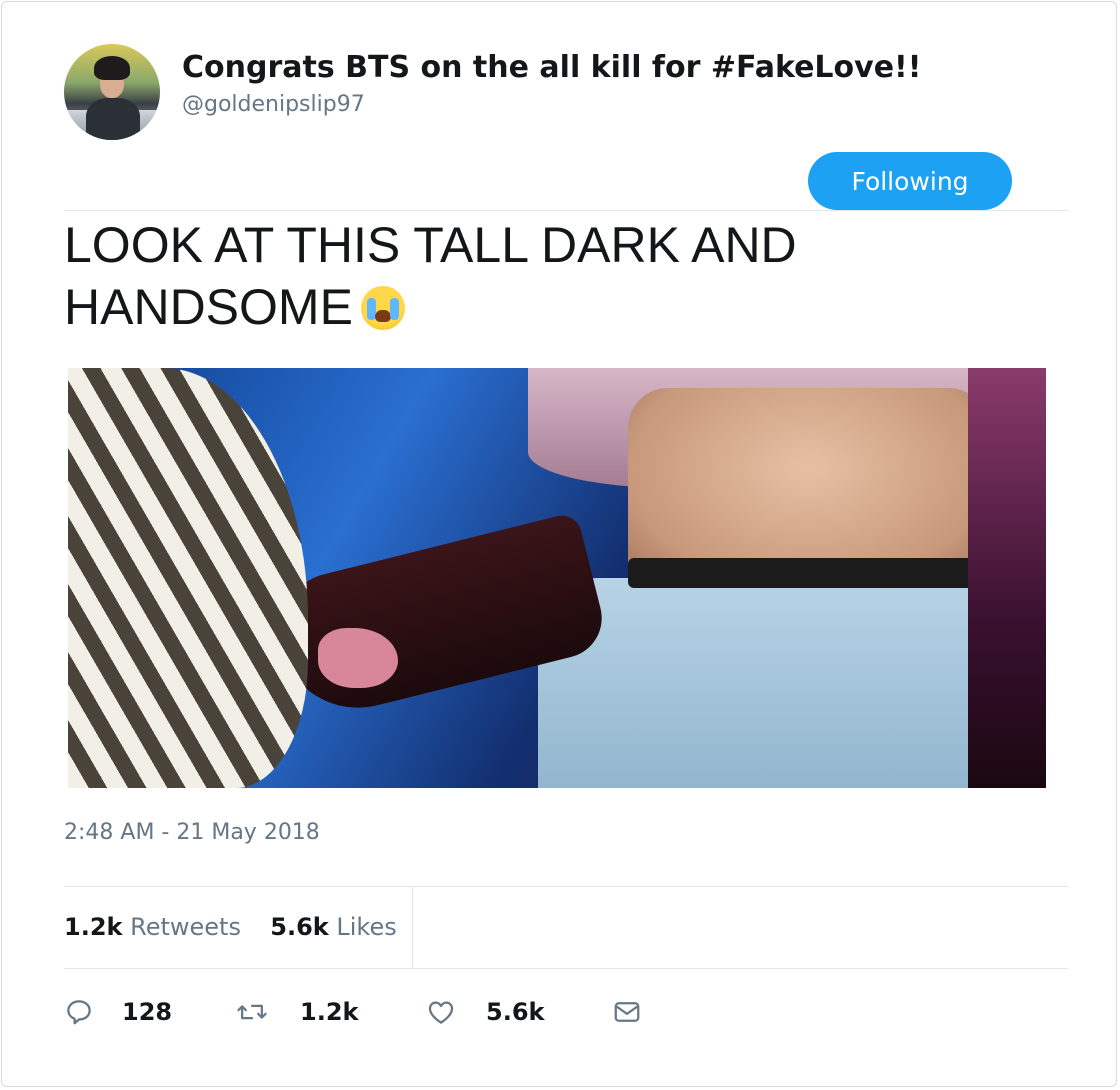  Describe the element at coordinates (412, 927) in the screenshot. I see `stats-vertical-divider` at that location.